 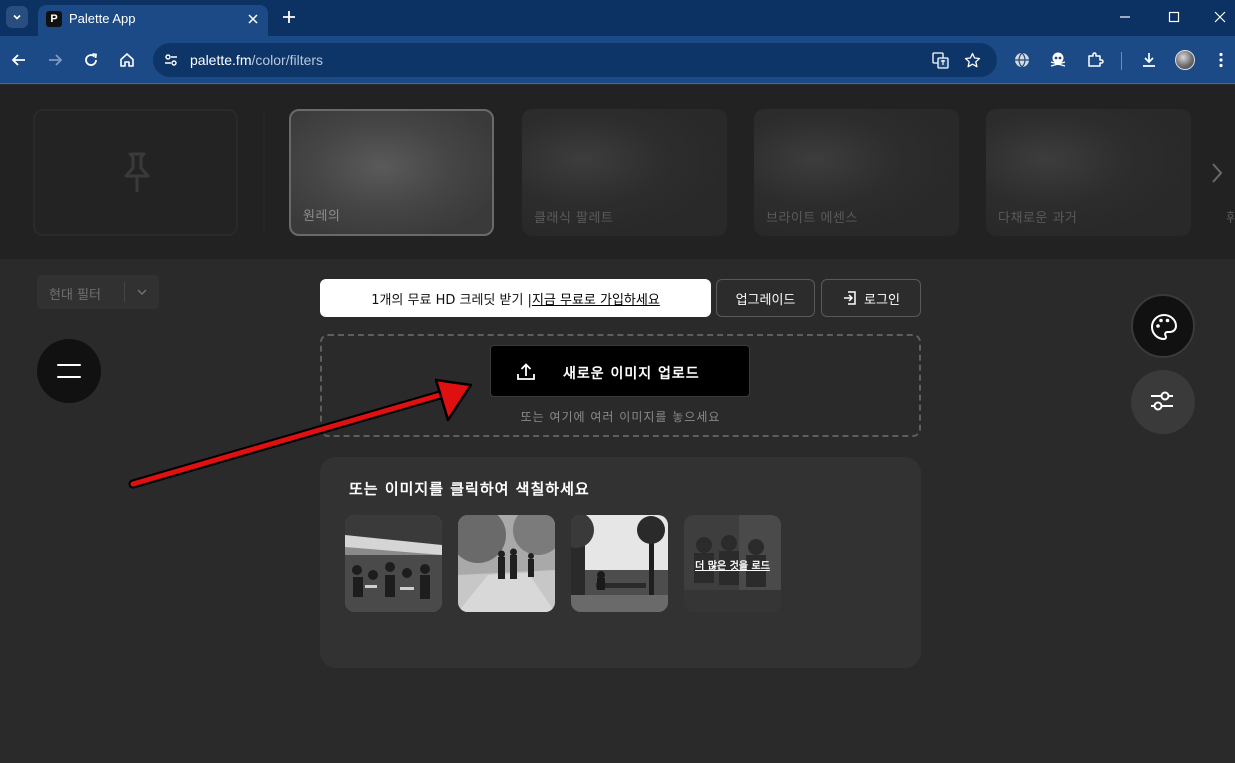 I want to click on skull-extension-icon, so click(x=1058, y=60).